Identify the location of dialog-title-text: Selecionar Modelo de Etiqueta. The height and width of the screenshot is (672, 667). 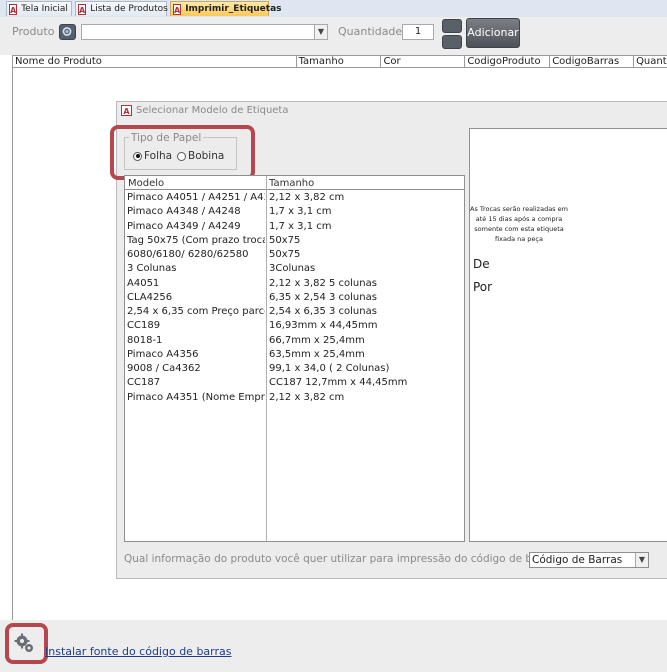
(212, 110).